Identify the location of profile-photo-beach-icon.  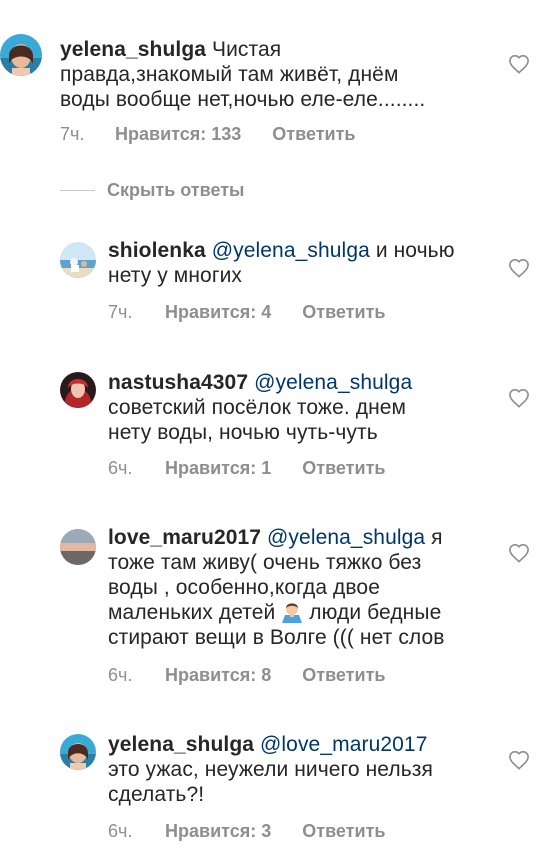
(78, 260).